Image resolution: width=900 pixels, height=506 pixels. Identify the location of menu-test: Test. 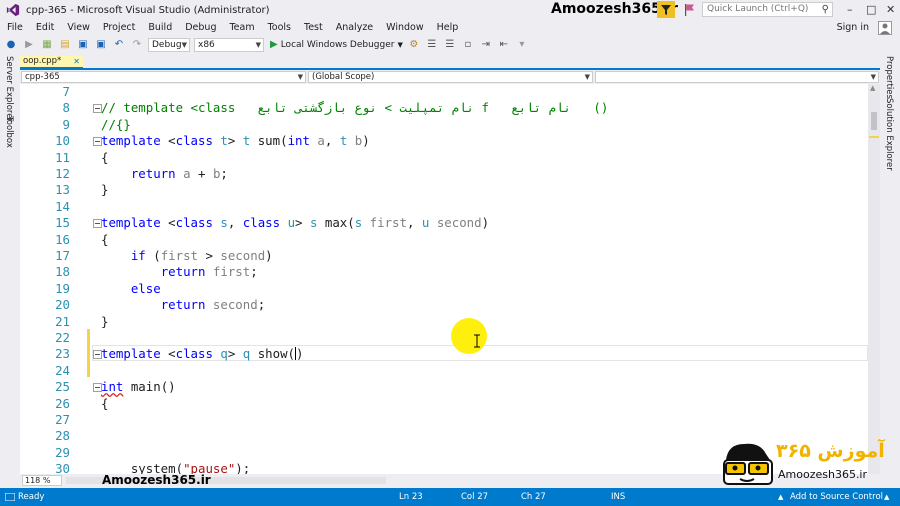
(313, 27).